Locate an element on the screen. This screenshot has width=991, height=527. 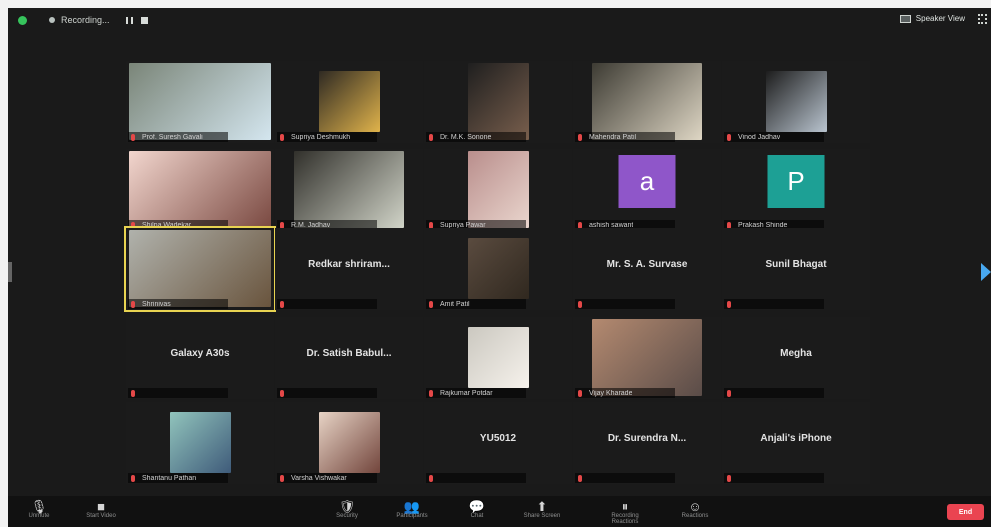
participant-name-label: Mahendra Patil is located at coordinates (613, 137).